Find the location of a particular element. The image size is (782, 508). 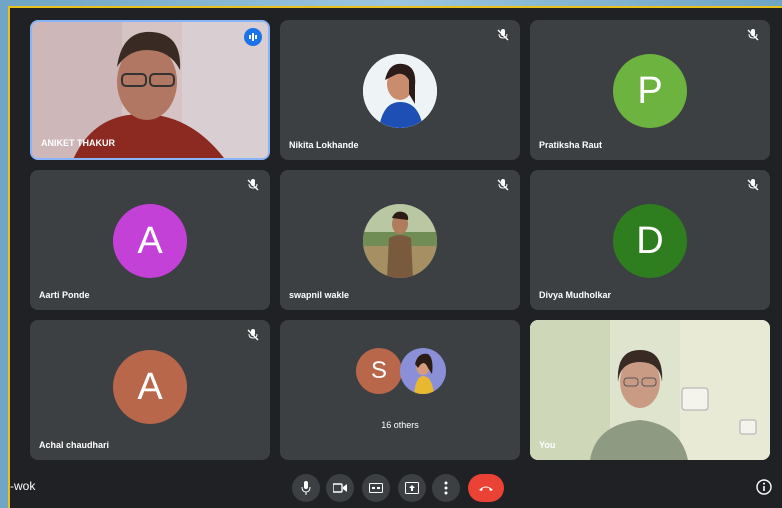

participant-tile-pratiksha: P Pratiksha Raut is located at coordinates (650, 90).